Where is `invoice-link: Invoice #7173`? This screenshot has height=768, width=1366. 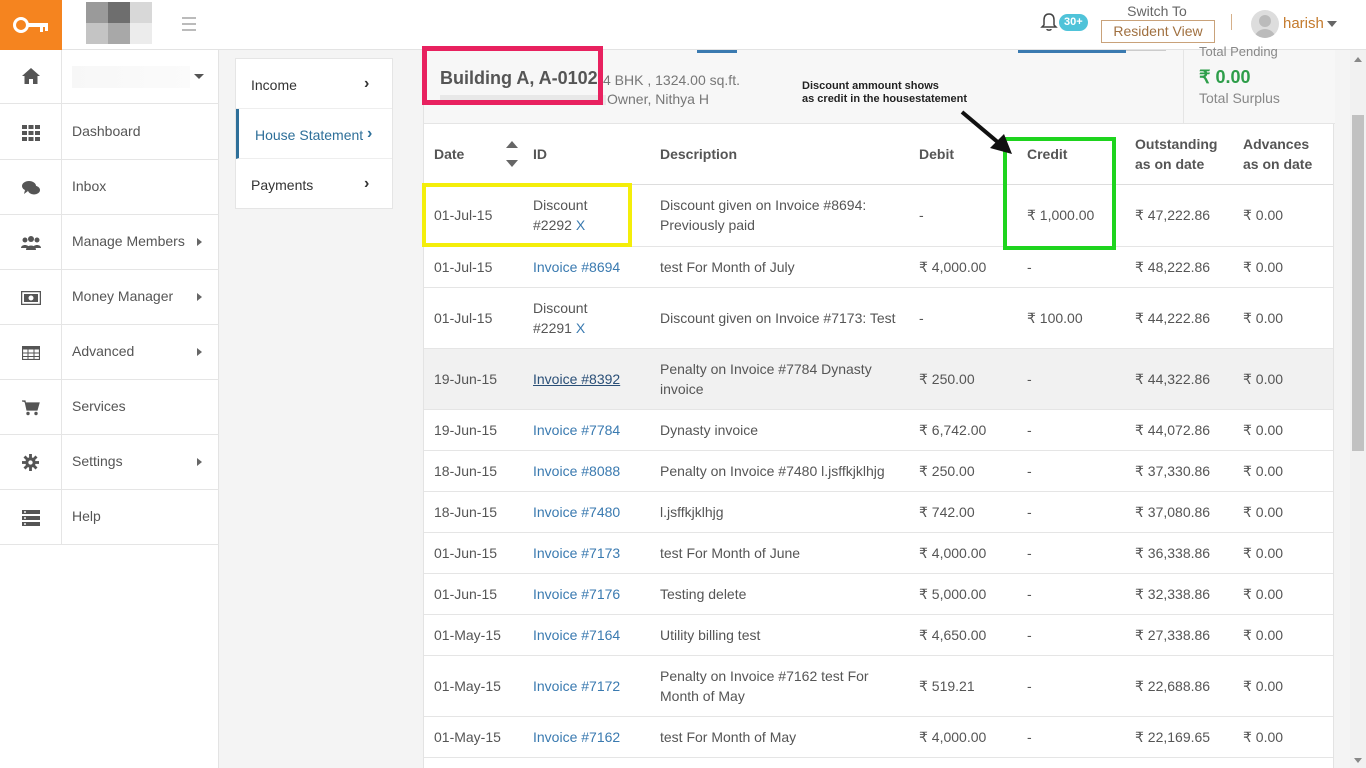 invoice-link: Invoice #7173 is located at coordinates (576, 553).